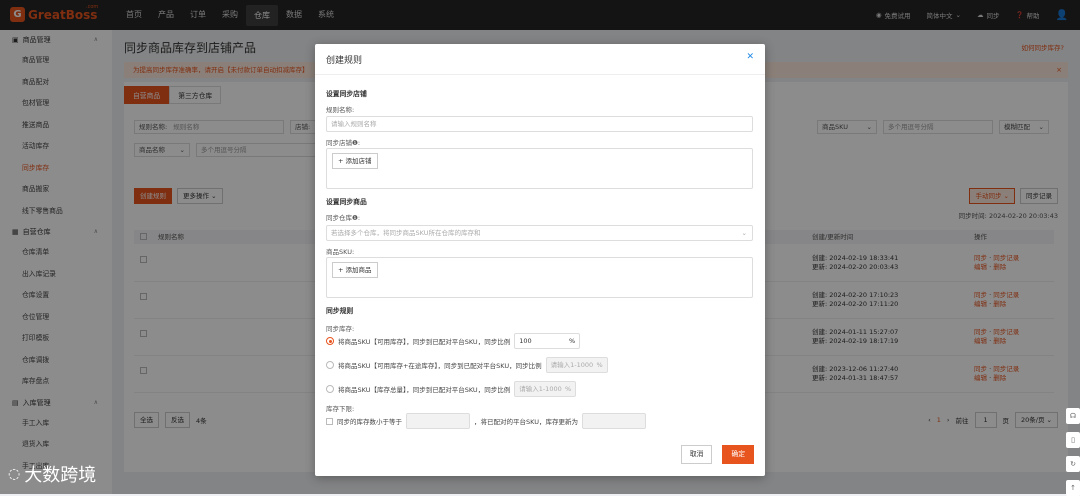  What do you see at coordinates (344, 61) in the screenshot?
I see `modal-title: 创建规则` at bounding box center [344, 61].